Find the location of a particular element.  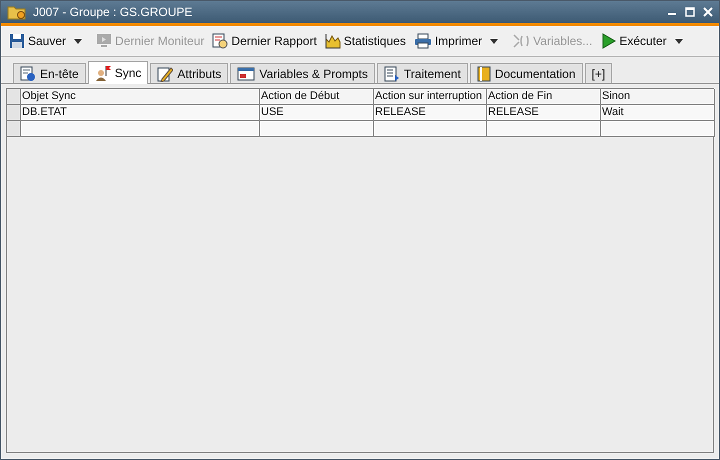

toolbar-button: Sauver is located at coordinates (37, 41).